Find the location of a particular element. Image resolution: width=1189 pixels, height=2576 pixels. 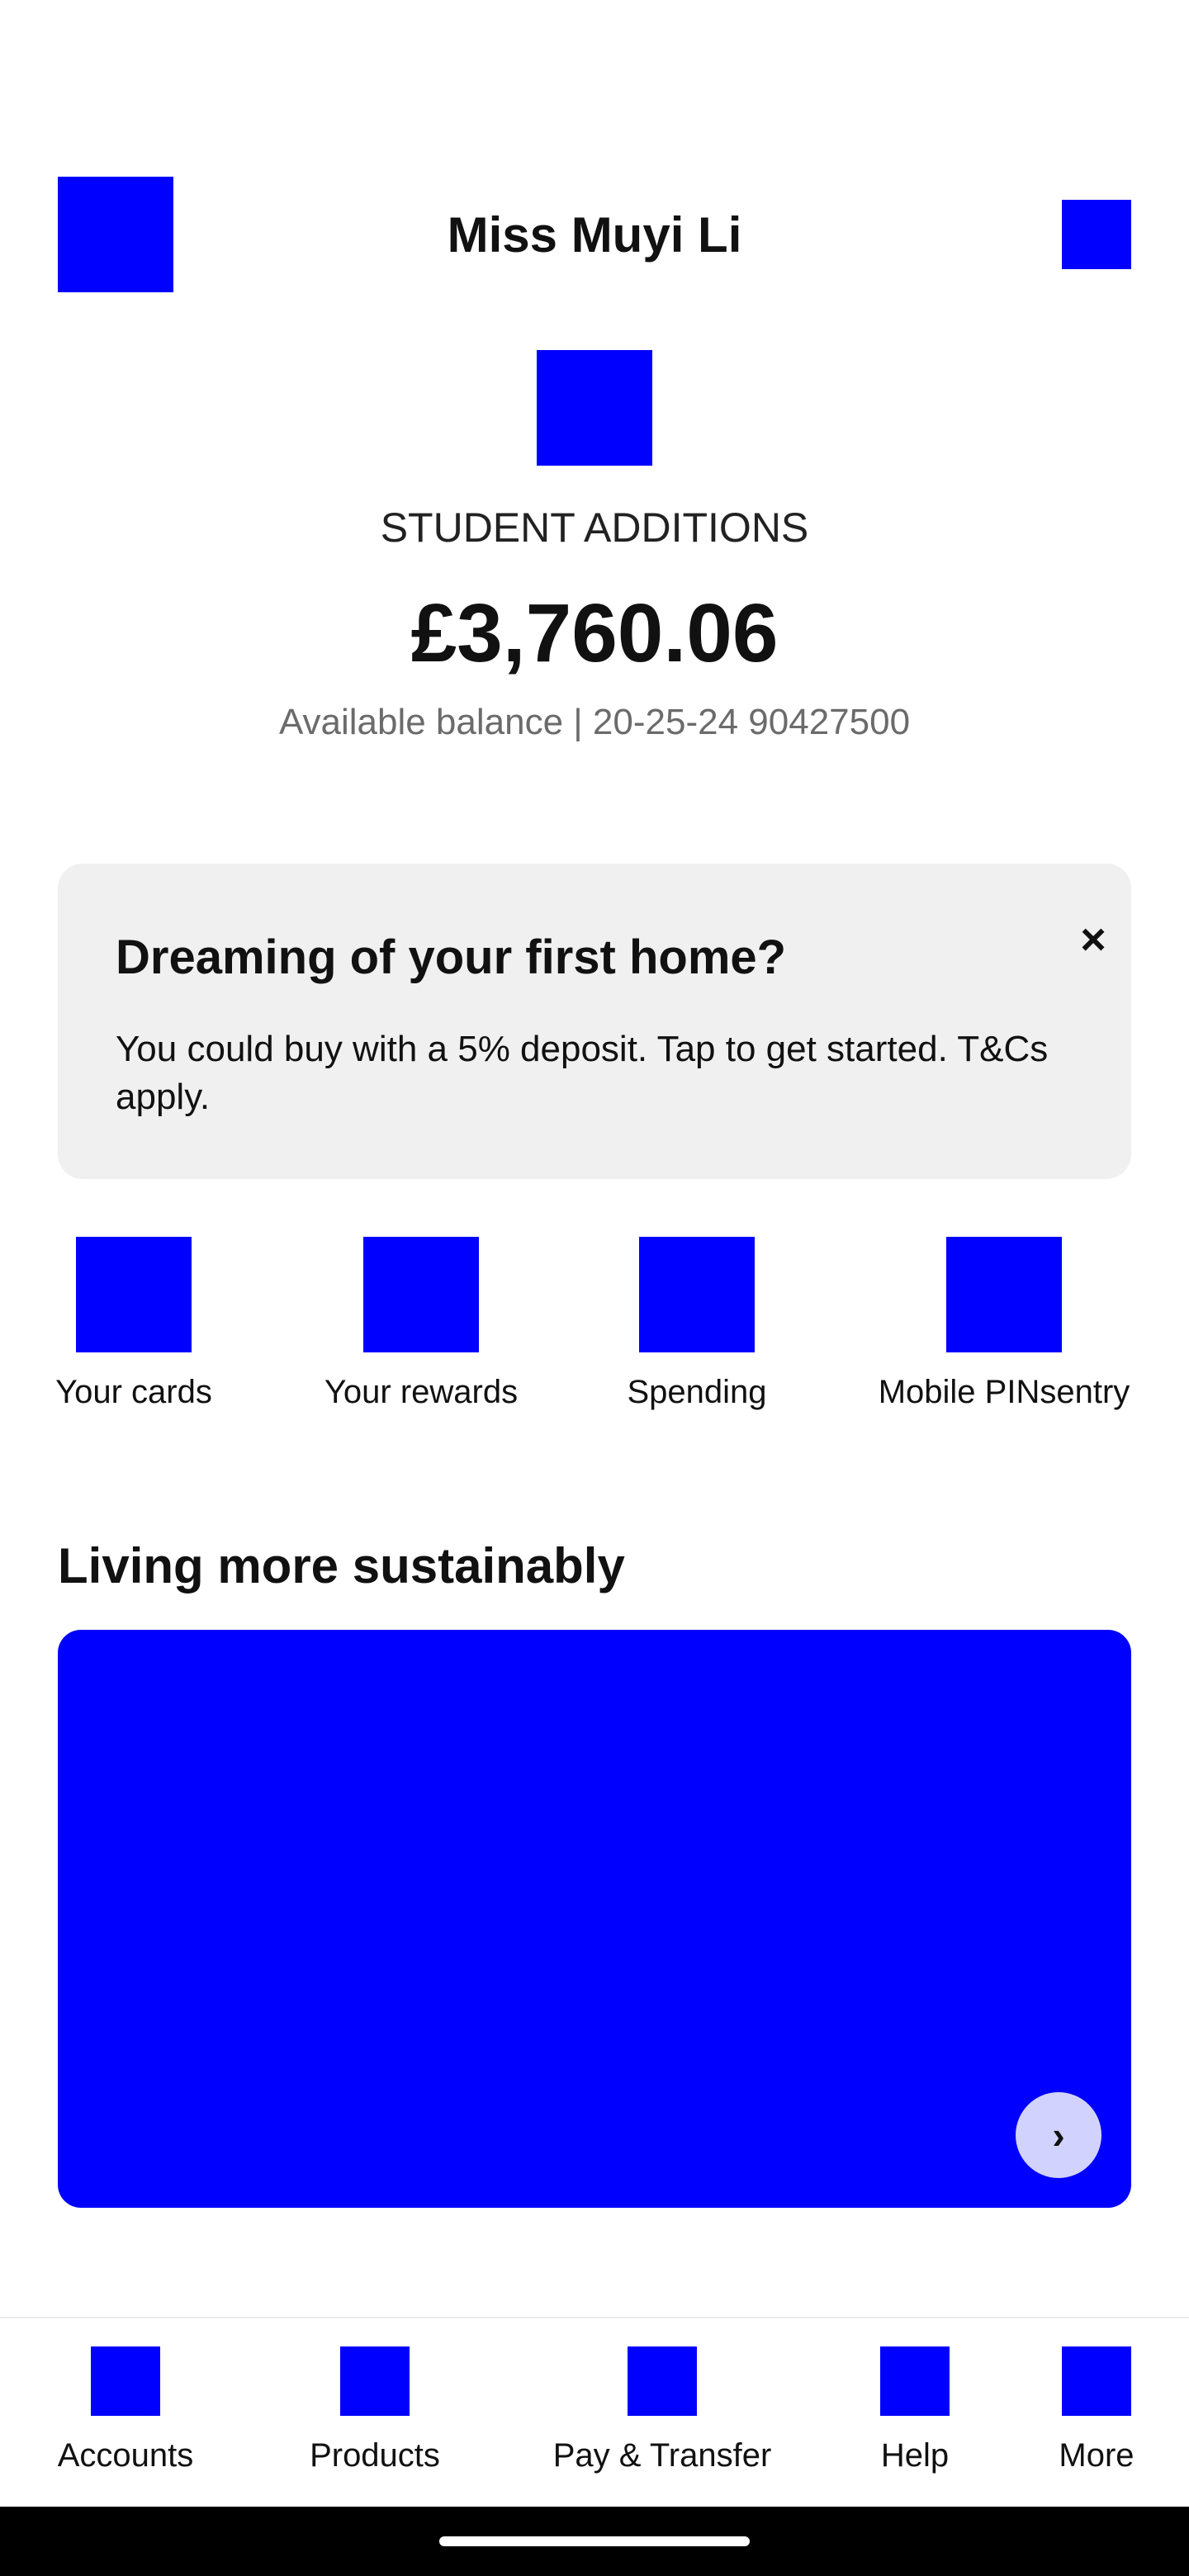

quick-action-your-cards: Your cards is located at coordinates (133, 1324).